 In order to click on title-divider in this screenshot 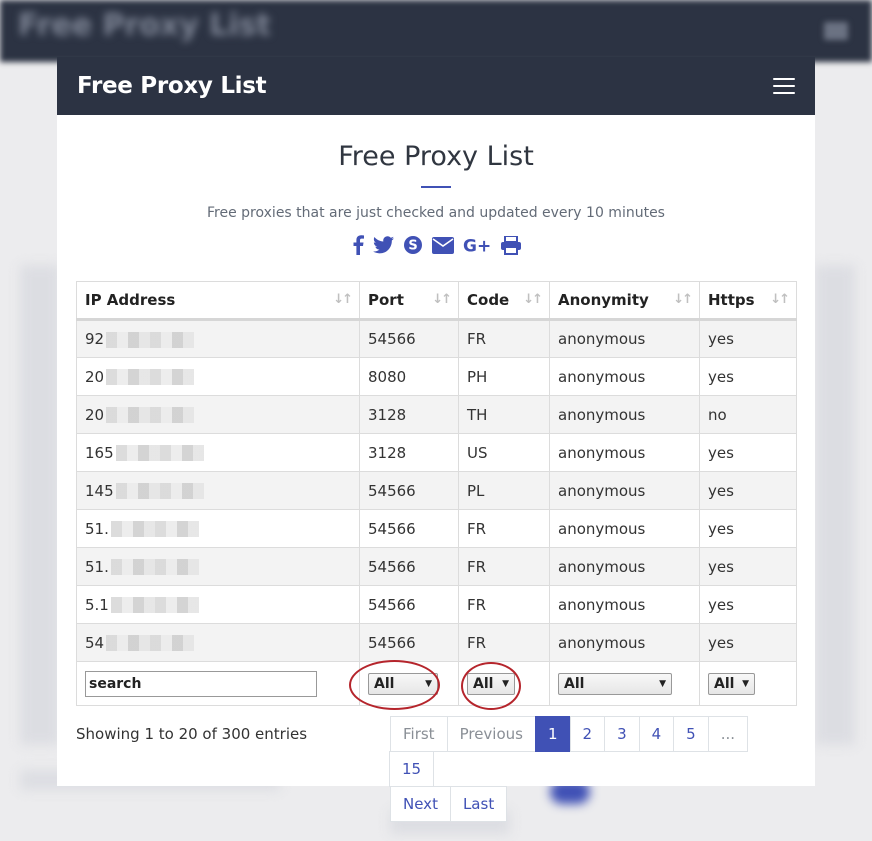, I will do `click(436, 187)`.